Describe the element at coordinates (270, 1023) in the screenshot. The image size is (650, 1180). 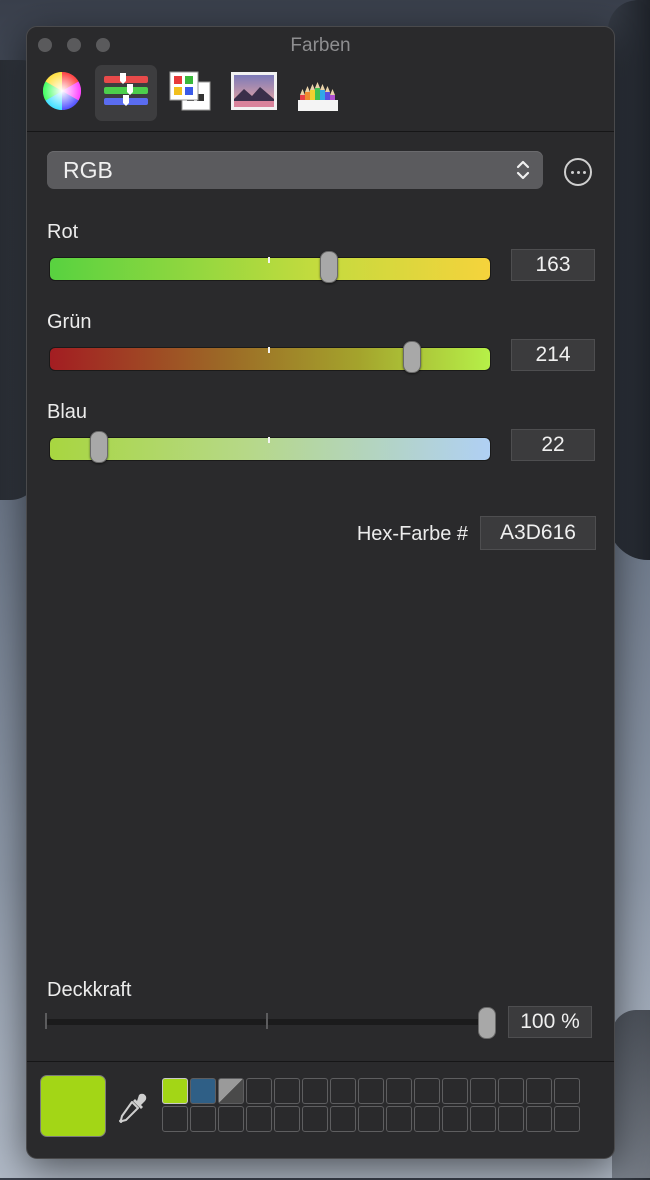
I see `opacity-slider` at that location.